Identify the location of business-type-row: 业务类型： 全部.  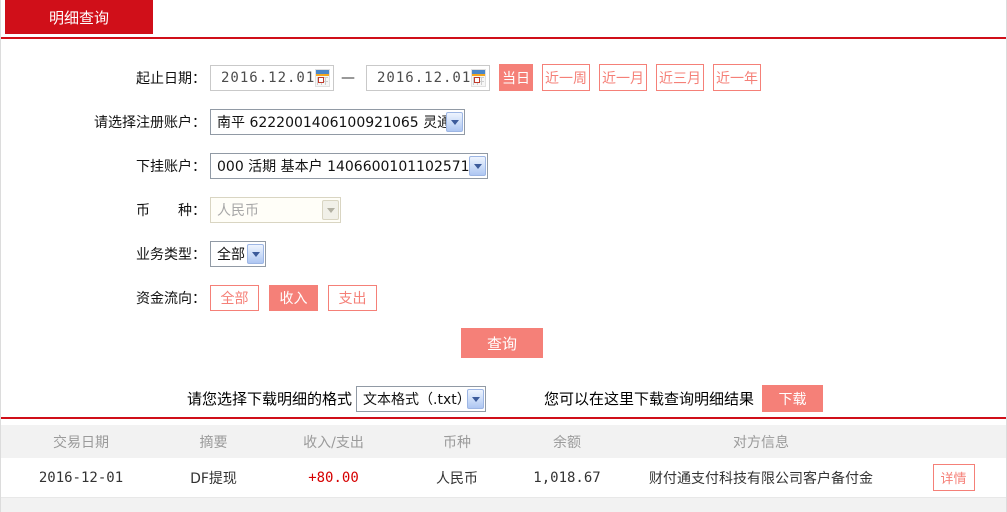
(503, 253).